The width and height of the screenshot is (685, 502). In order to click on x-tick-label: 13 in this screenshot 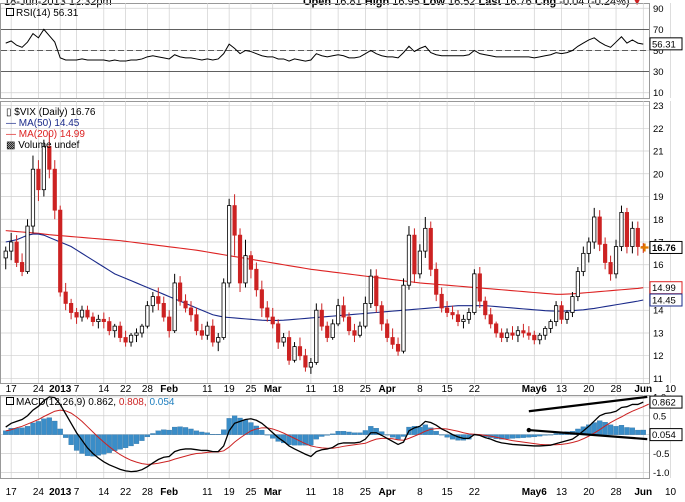, I will do `click(562, 389)`.